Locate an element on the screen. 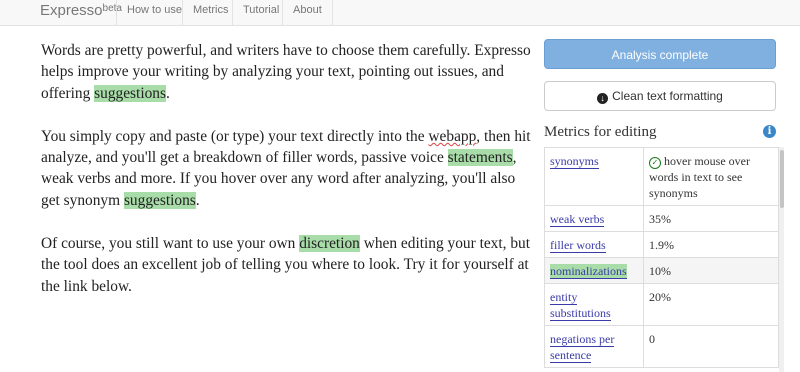 The width and height of the screenshot is (800, 372). table-row: nominalizations 10% is located at coordinates (661, 270).